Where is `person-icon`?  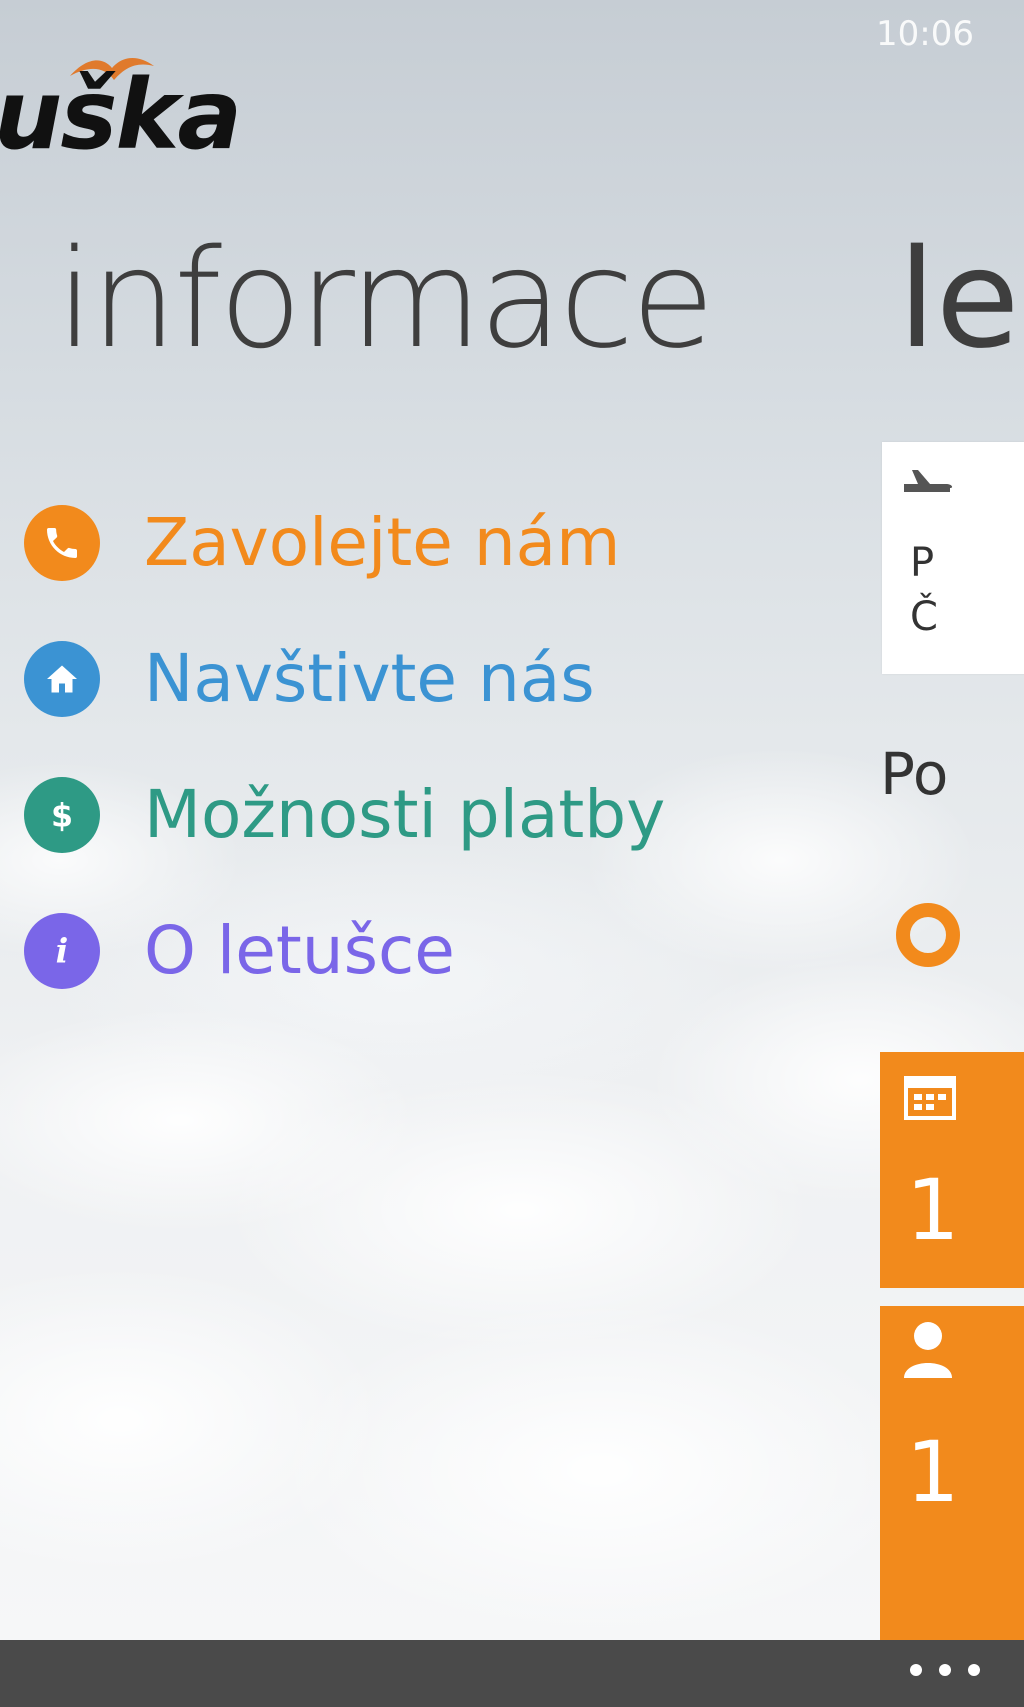
person-icon is located at coordinates (928, 1350).